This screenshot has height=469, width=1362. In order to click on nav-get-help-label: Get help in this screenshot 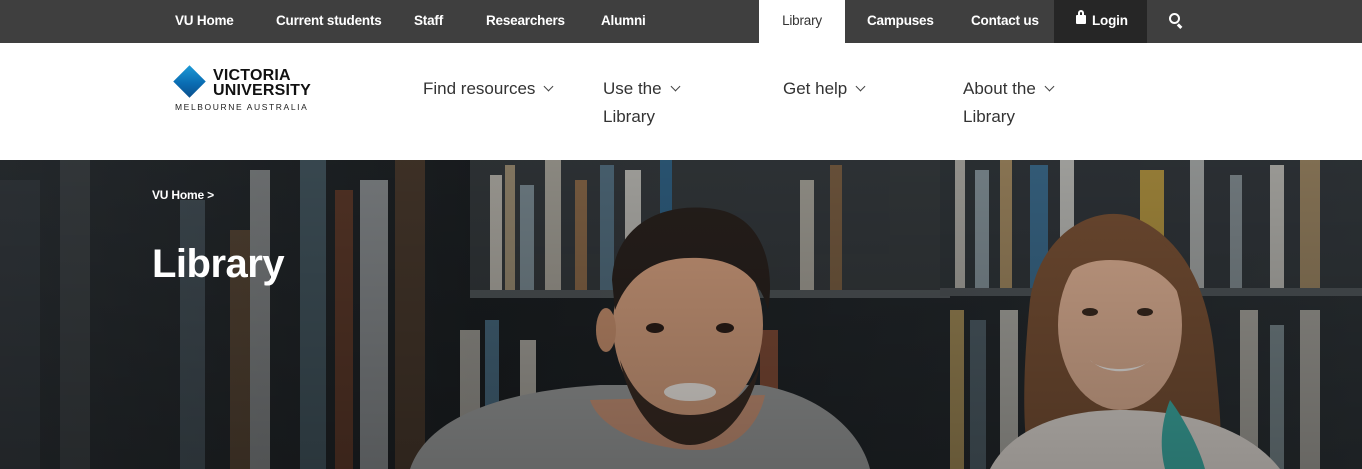, I will do `click(815, 88)`.